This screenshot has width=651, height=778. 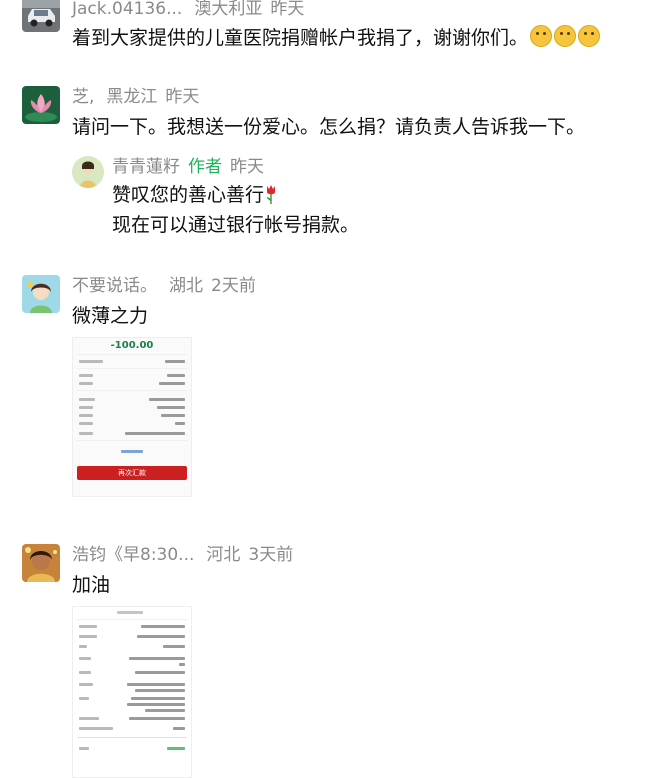 I want to click on comment-text: 加油, so click(x=91, y=585).